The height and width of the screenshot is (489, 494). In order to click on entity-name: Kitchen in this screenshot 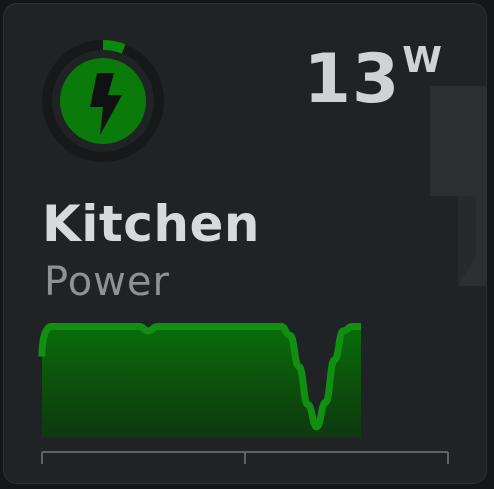, I will do `click(151, 224)`.